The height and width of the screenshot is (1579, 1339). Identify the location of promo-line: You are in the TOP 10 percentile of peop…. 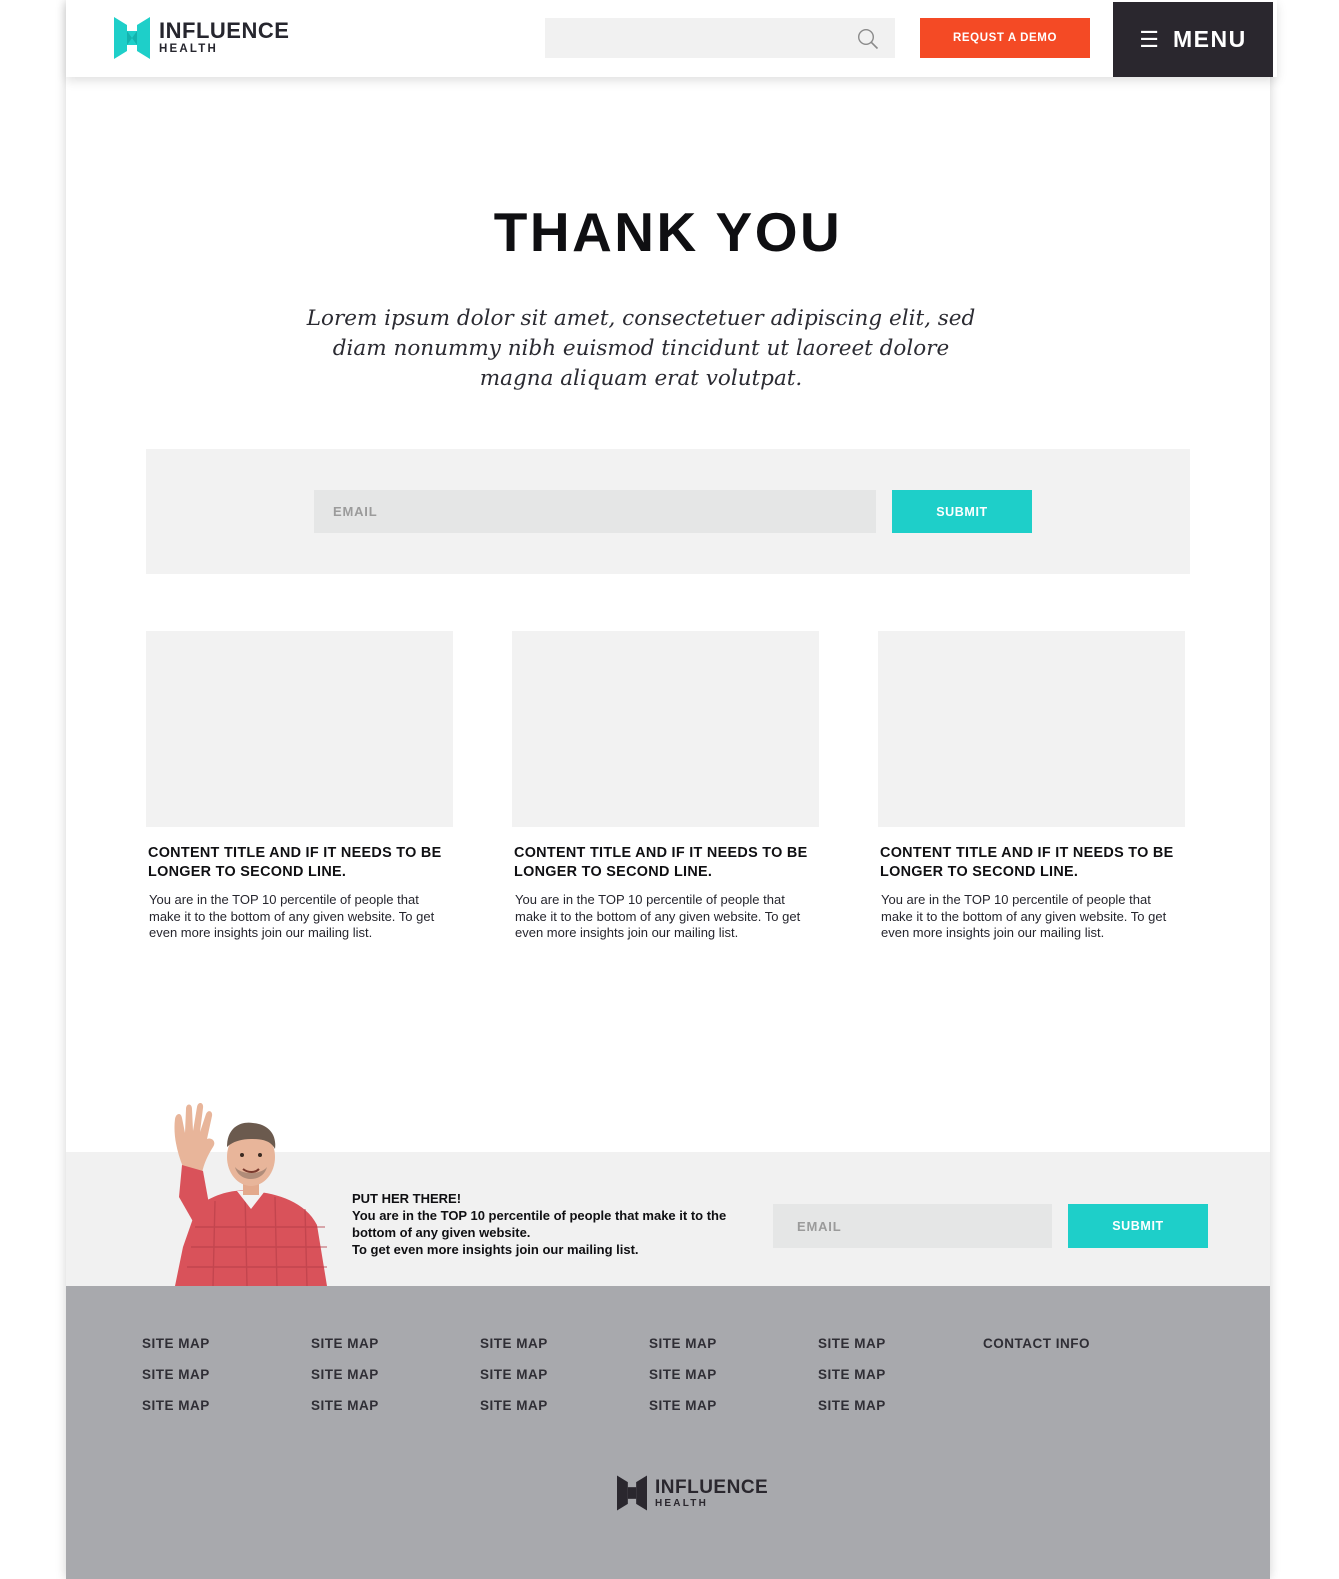
(539, 1224).